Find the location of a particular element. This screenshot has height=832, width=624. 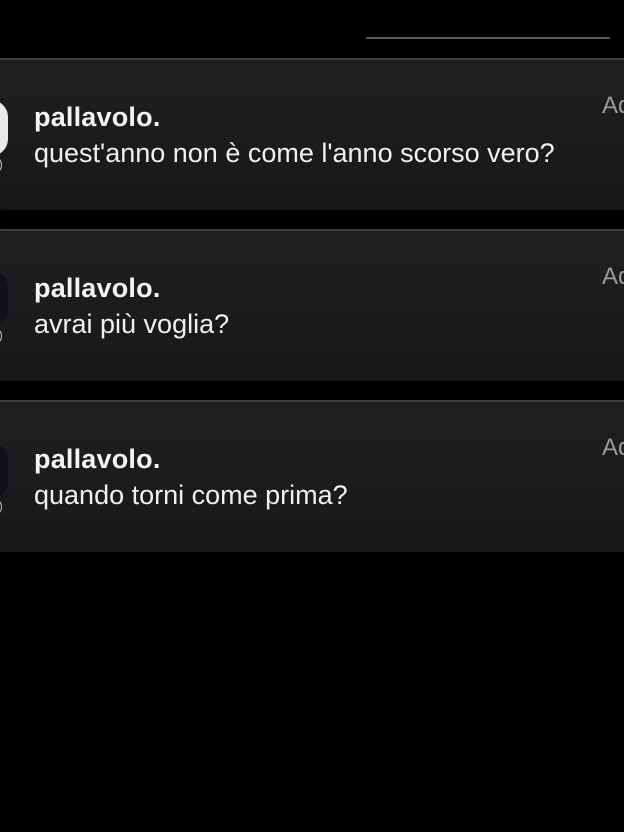

notification-message: quando torni come prima? is located at coordinates (191, 495).